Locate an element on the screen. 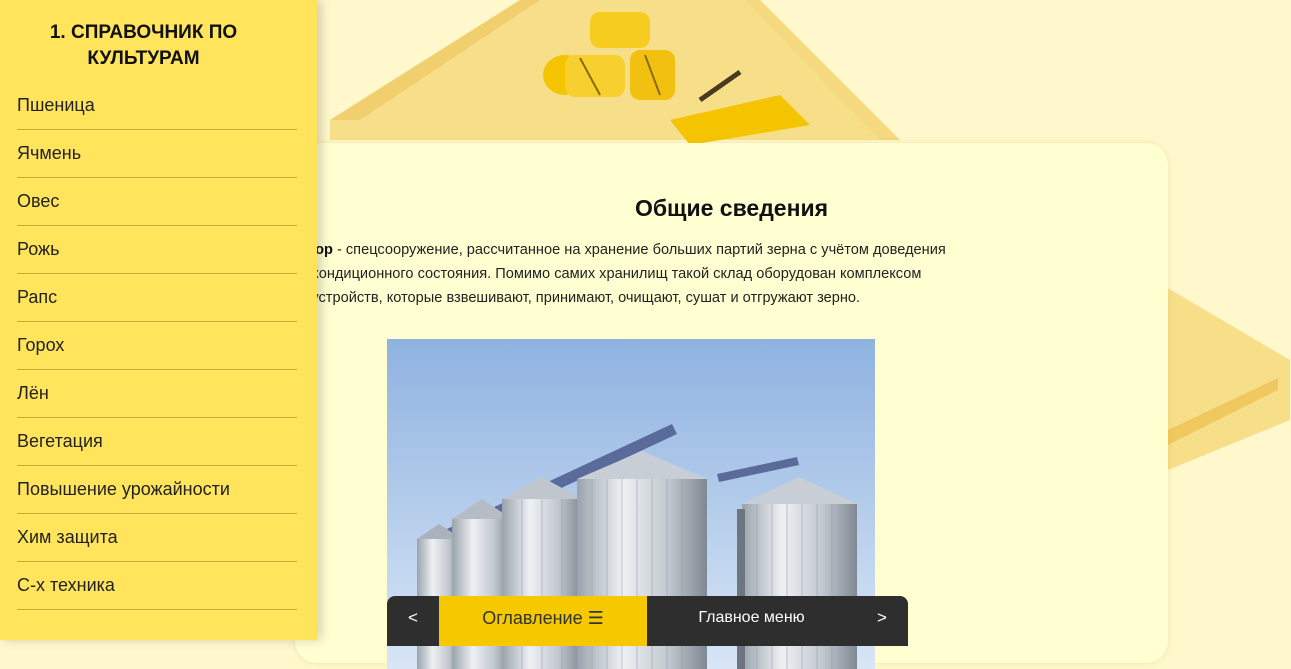 The height and width of the screenshot is (669, 1291). bottom-nav: < Оглавление ☰ Главное меню > is located at coordinates (647, 621).